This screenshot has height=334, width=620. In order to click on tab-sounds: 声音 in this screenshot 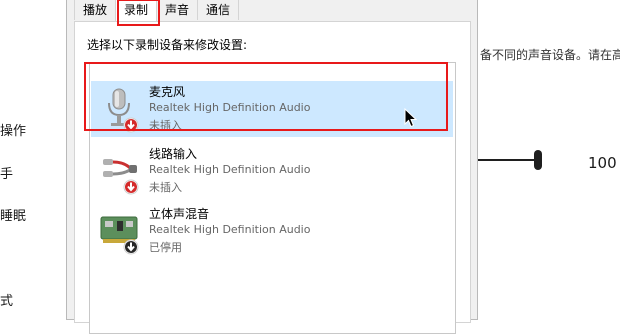, I will do `click(177, 10)`.